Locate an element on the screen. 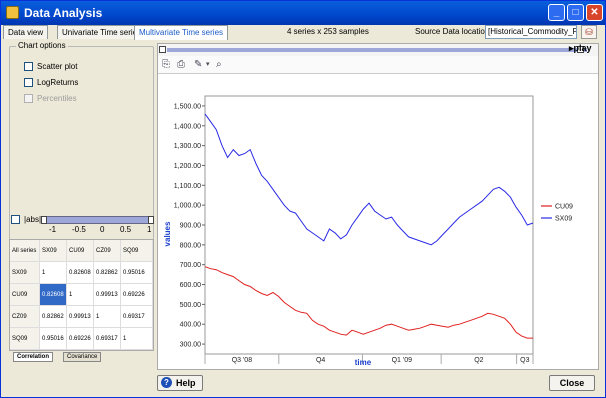 The image size is (606, 398). x-tick-label: Q1 '09 is located at coordinates (402, 360).